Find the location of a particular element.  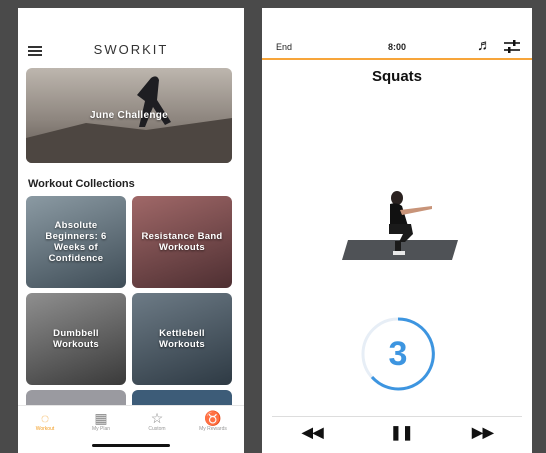

timer-icon: ◌ is located at coordinates (45, 418).